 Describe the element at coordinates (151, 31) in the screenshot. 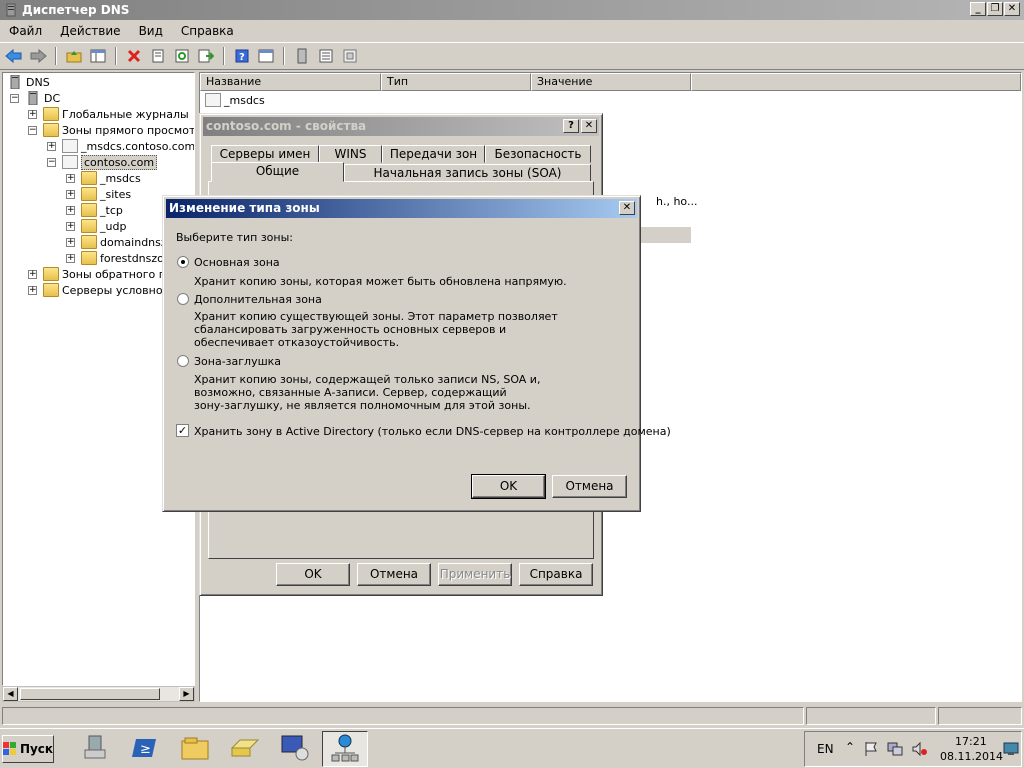

I see `menu-view: Вид` at that location.